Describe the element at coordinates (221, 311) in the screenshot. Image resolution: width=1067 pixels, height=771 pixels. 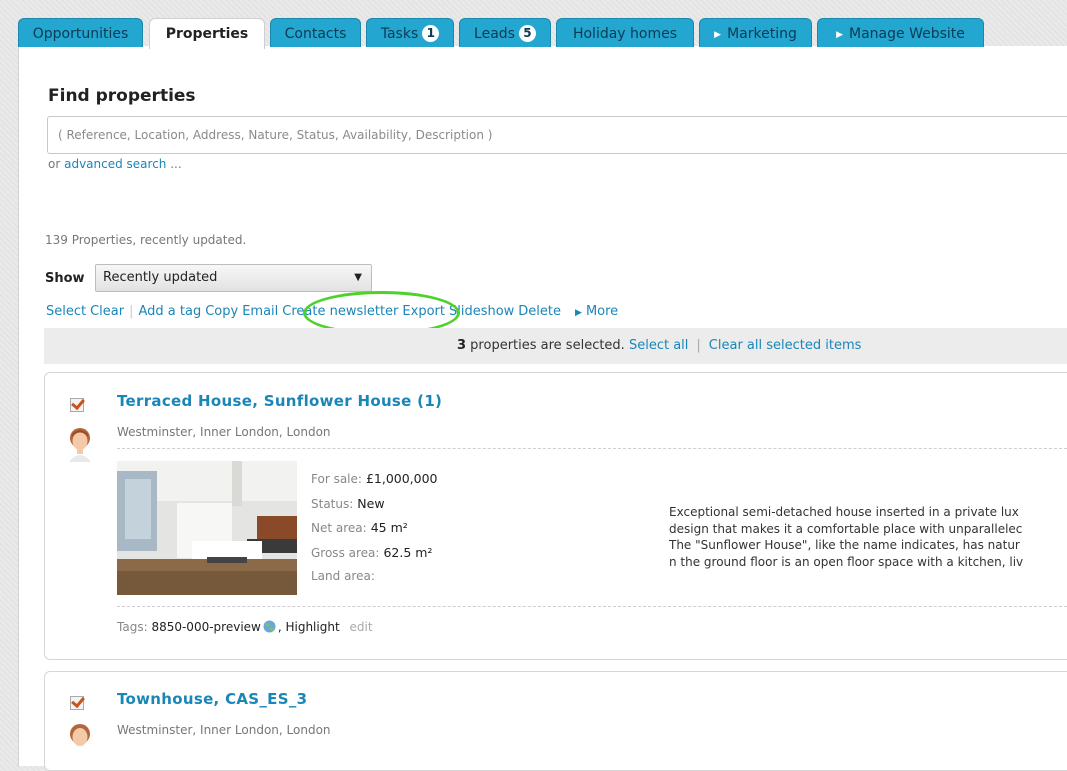
I see `copy-action: Copy` at that location.